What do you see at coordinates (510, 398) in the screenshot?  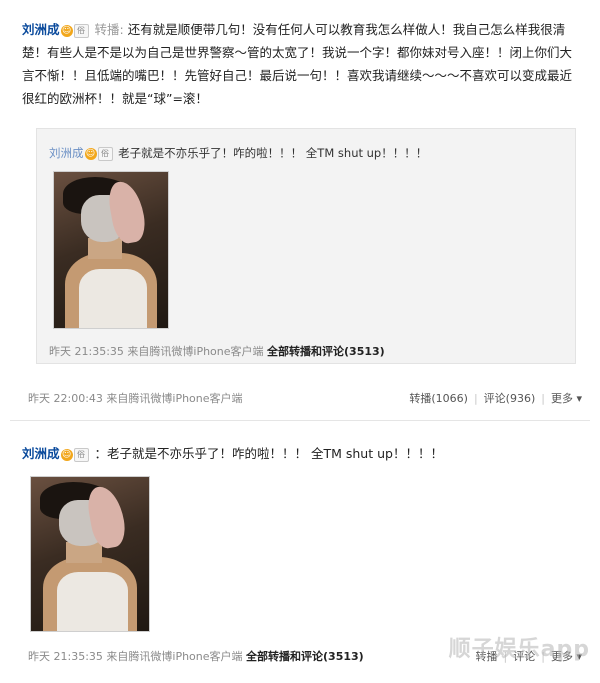 I see `comment-button: 评论(936)` at bounding box center [510, 398].